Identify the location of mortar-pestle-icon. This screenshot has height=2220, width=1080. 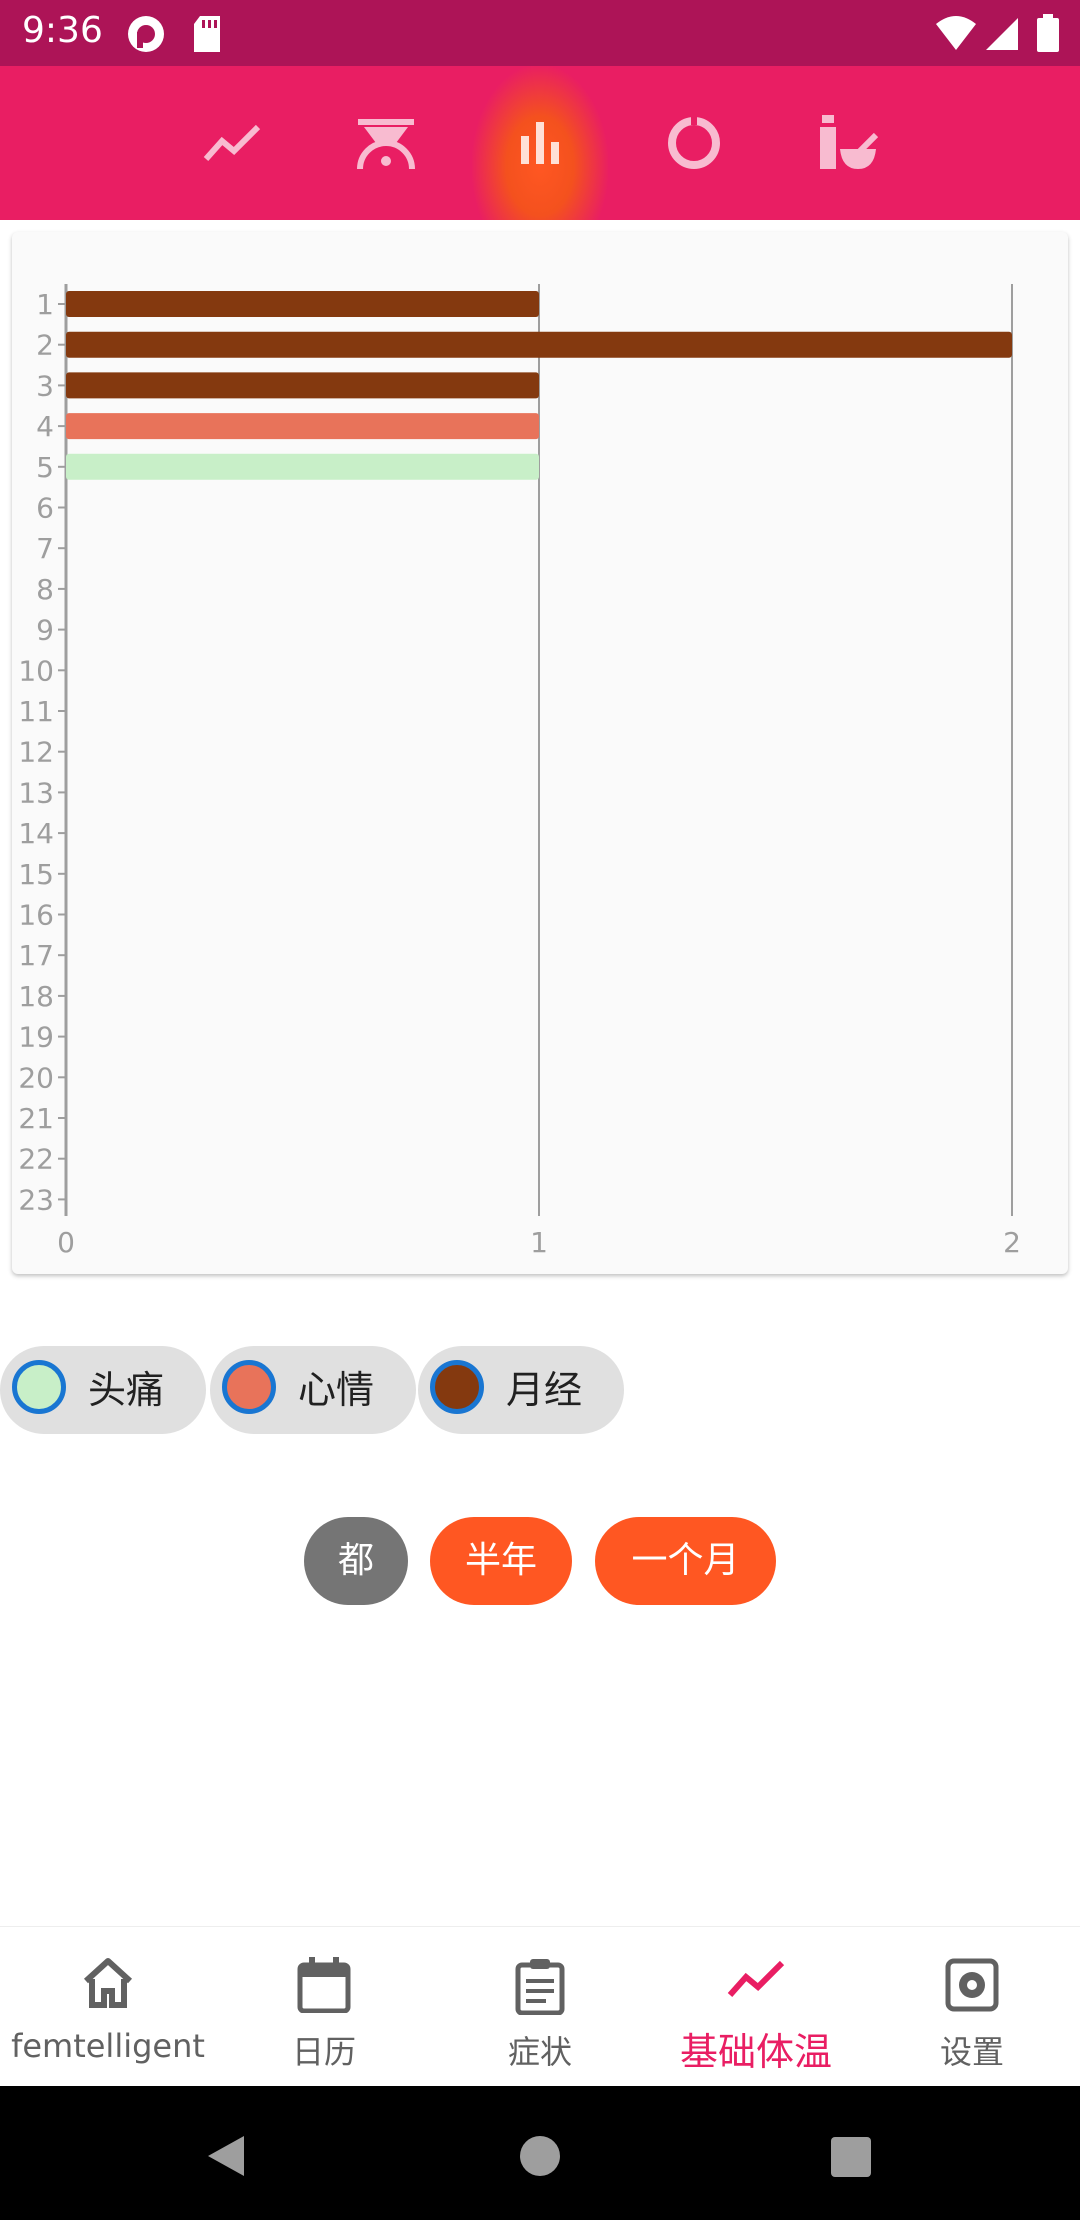
(849, 142).